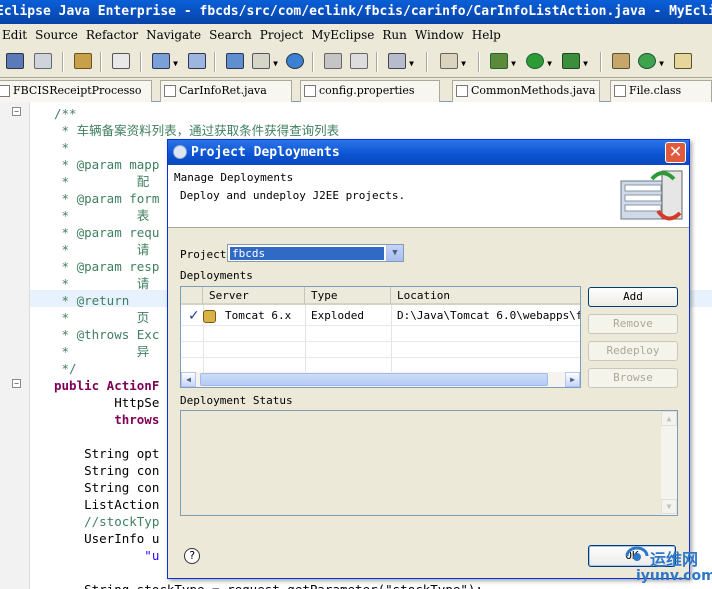 The image size is (712, 589). What do you see at coordinates (503, 61) in the screenshot?
I see `debug-icon: ▼` at bounding box center [503, 61].